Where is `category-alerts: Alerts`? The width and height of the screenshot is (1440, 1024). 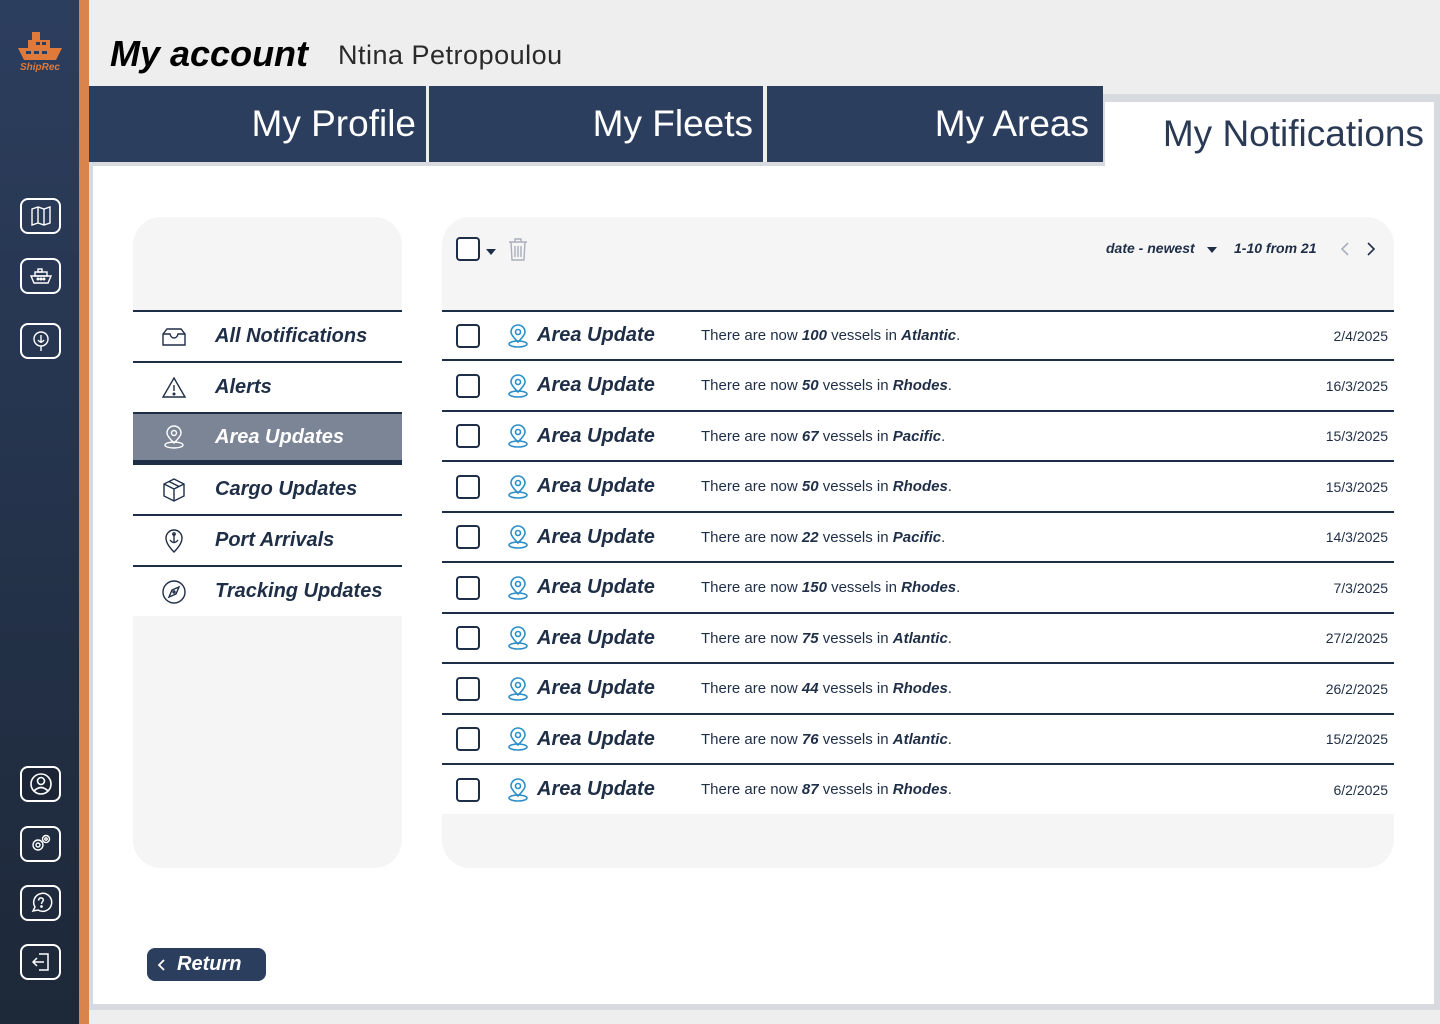
category-alerts: Alerts is located at coordinates (267, 386).